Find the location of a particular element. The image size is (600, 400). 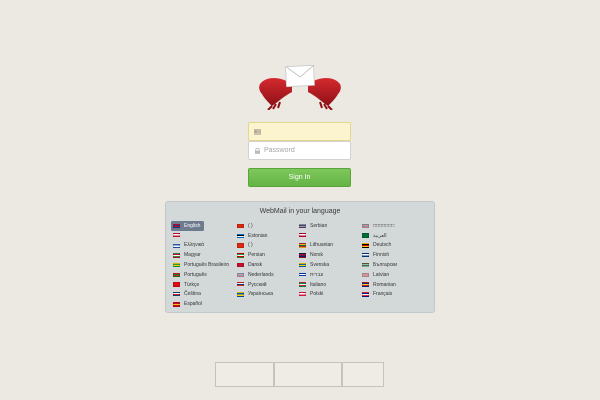

bulgaria-flag is located at coordinates (365, 265).